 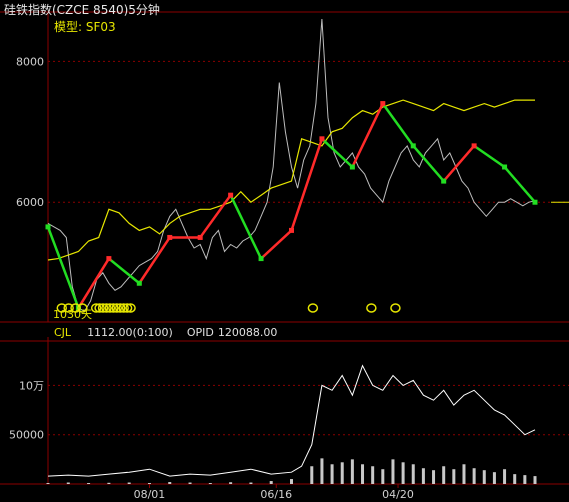 What do you see at coordinates (85, 27) in the screenshot?
I see `model-label: 模型: SF03` at bounding box center [85, 27].